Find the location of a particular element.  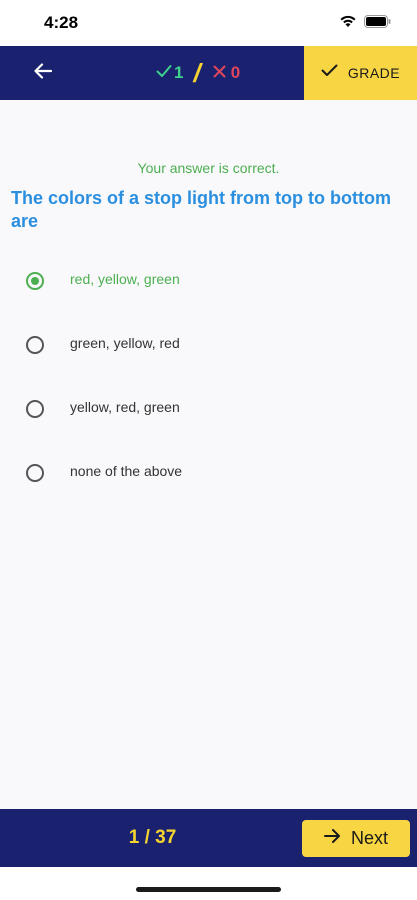

status-time: 4:28 is located at coordinates (61, 22).